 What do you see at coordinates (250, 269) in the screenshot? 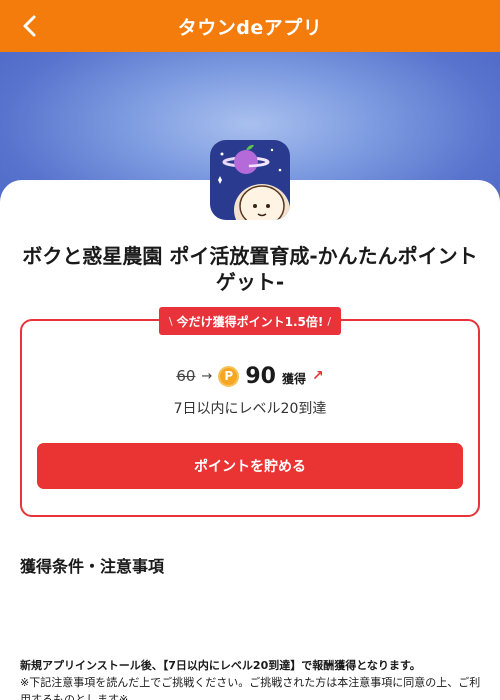
I see `app-name: ボクと惑星農園 ポイ活放置育成-かんたんポイントゲット-` at bounding box center [250, 269].